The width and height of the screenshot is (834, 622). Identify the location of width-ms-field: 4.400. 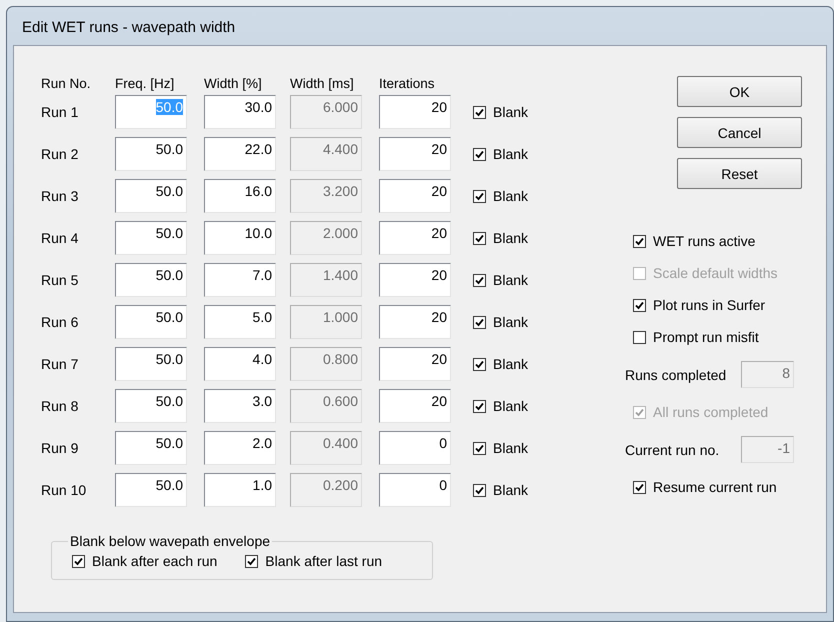
(326, 154).